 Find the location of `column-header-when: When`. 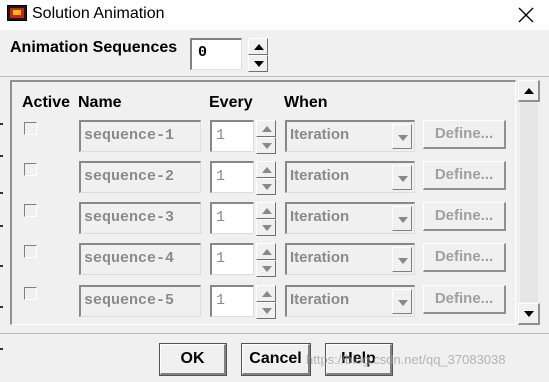

column-header-when: When is located at coordinates (306, 102).